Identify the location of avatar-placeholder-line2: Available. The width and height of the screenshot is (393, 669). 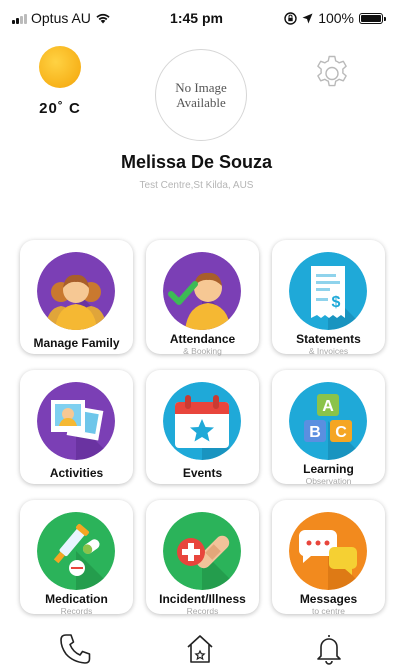
(201, 102).